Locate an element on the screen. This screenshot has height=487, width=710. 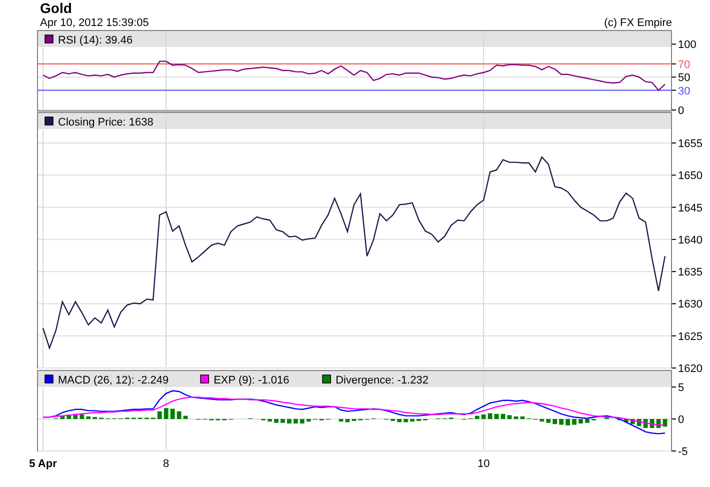
tick-label: 8 is located at coordinates (166, 464).